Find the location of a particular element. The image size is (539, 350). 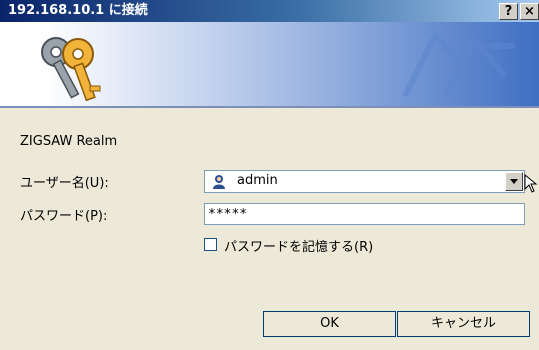

help-button: ? is located at coordinates (508, 11).